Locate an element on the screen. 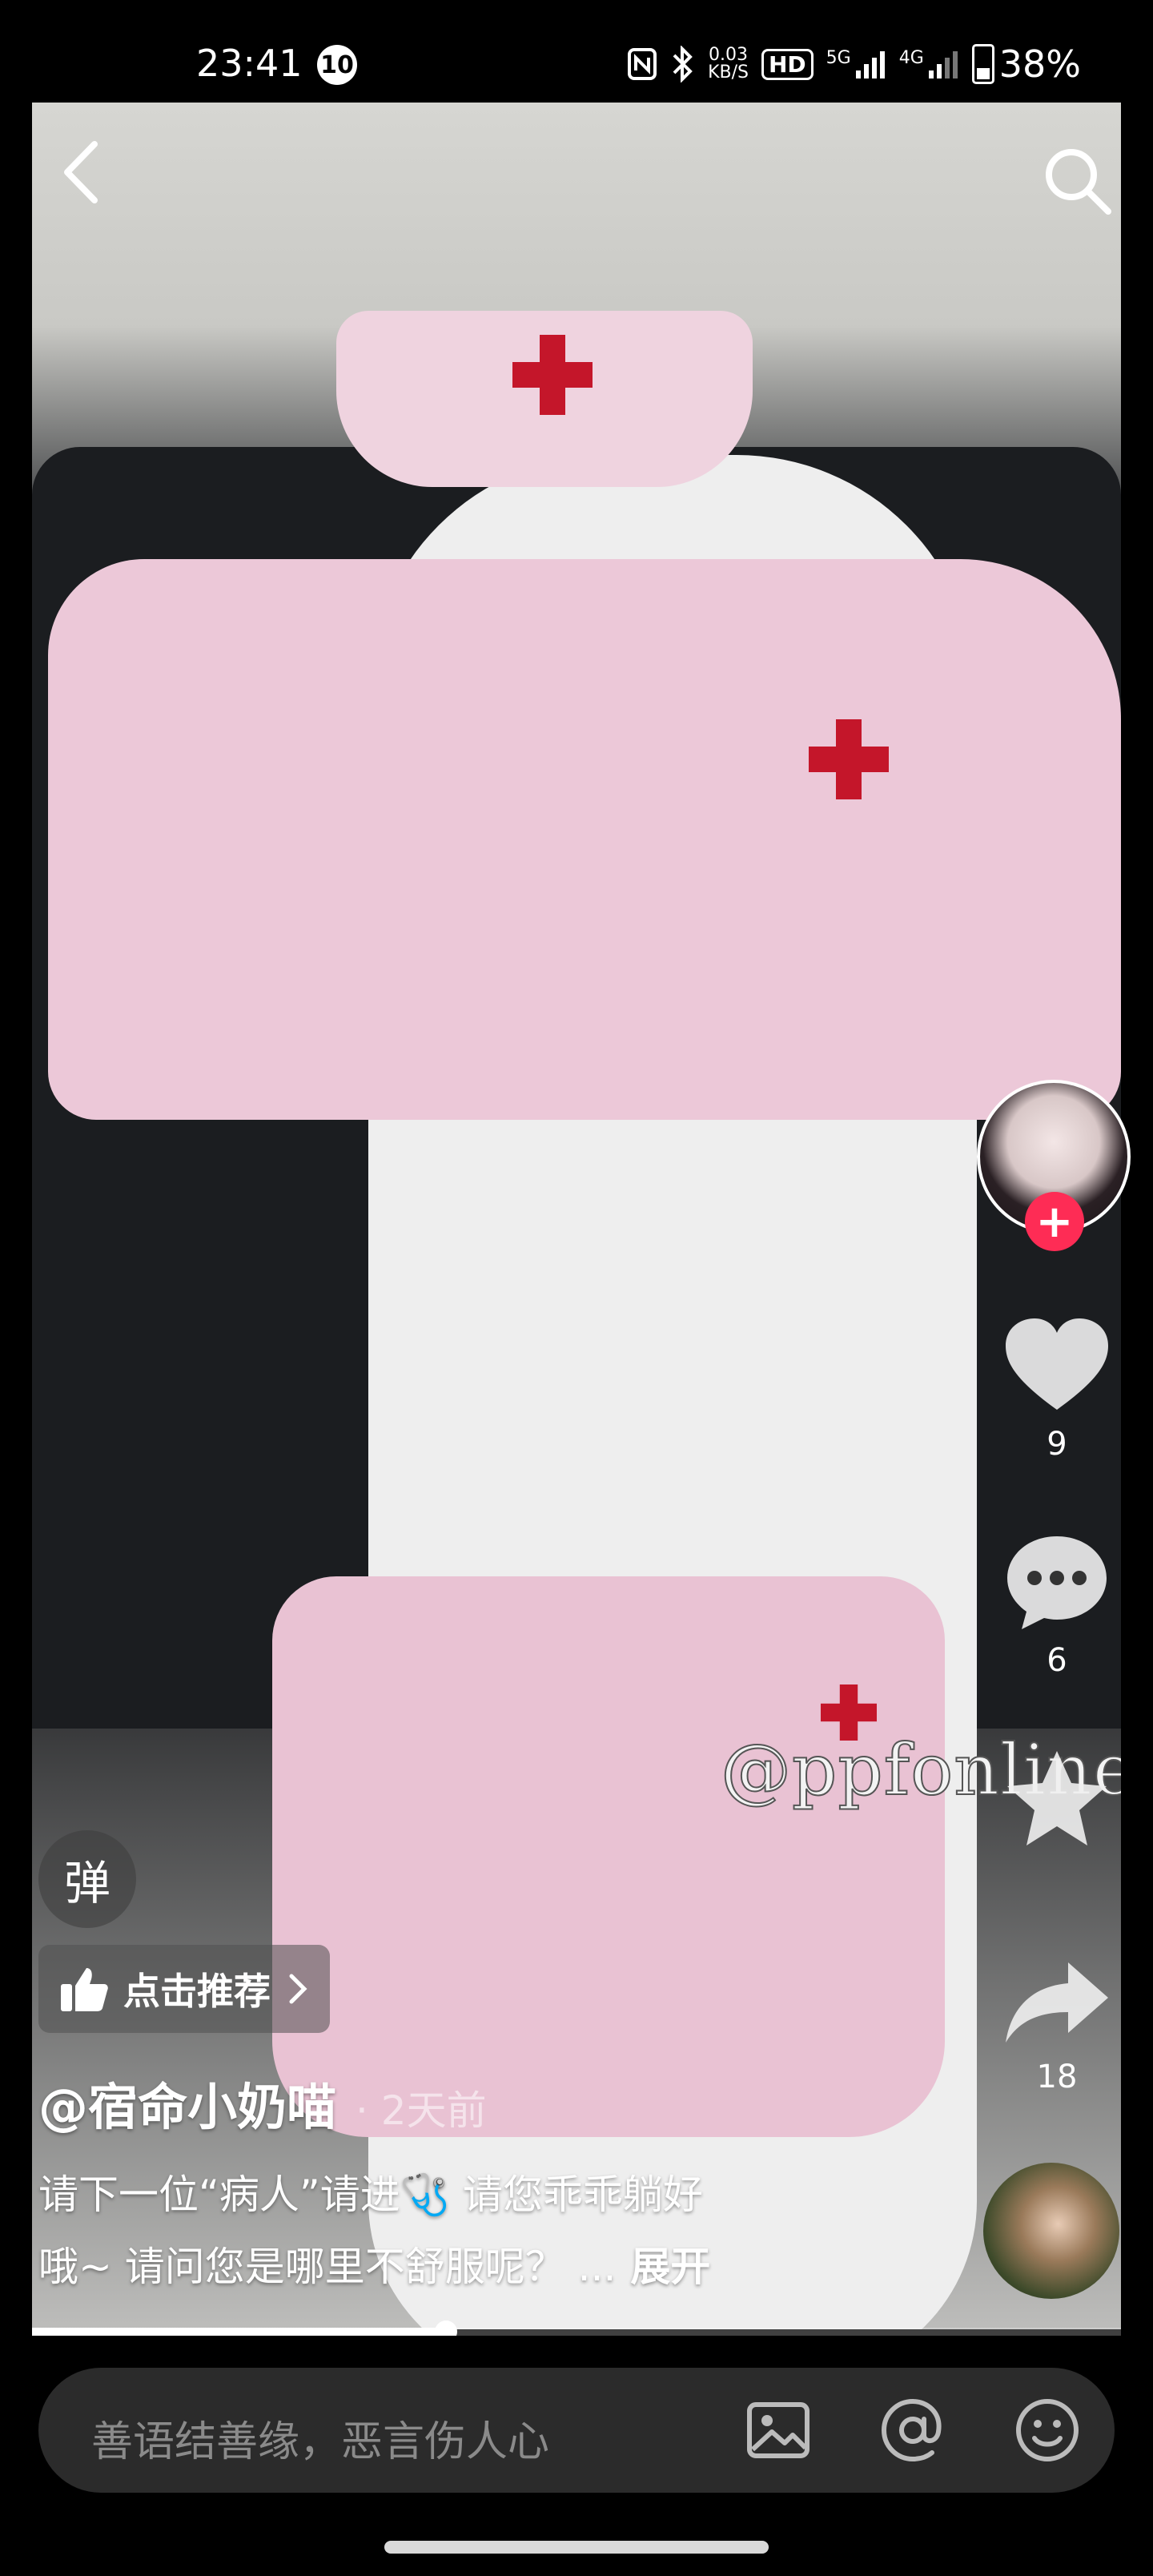 Image resolution: width=1153 pixels, height=2576 pixels. share-button: 18 is located at coordinates (1057, 2024).